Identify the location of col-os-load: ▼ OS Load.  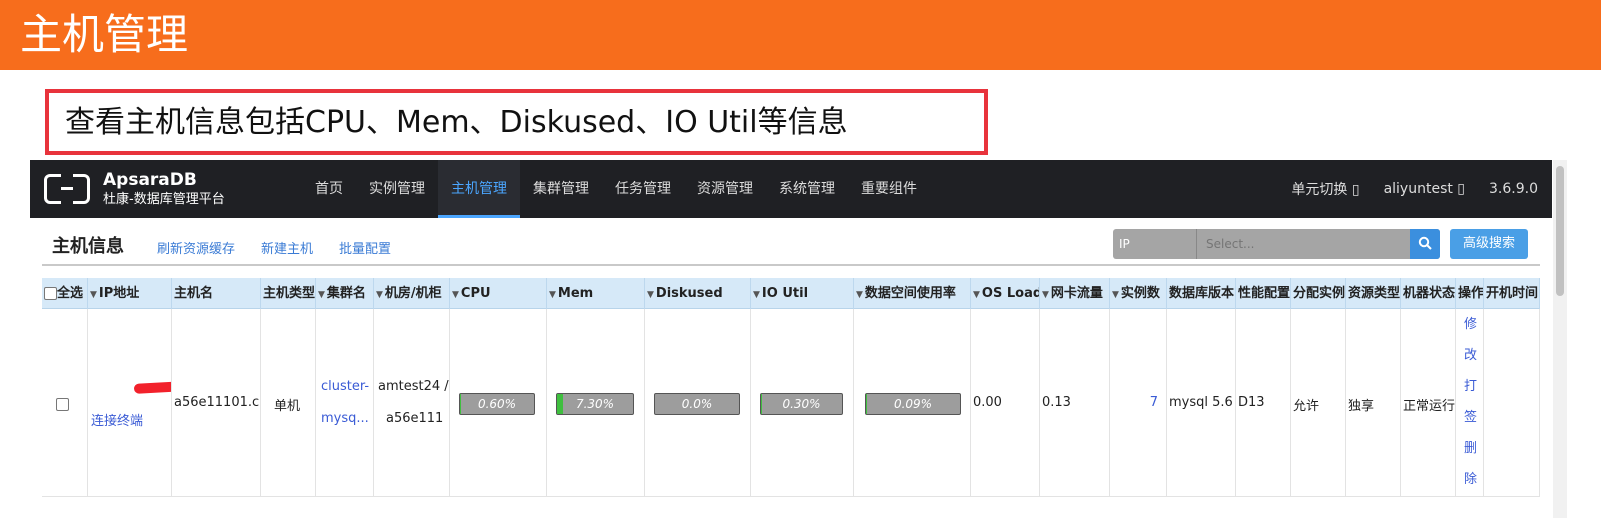
(1005, 293).